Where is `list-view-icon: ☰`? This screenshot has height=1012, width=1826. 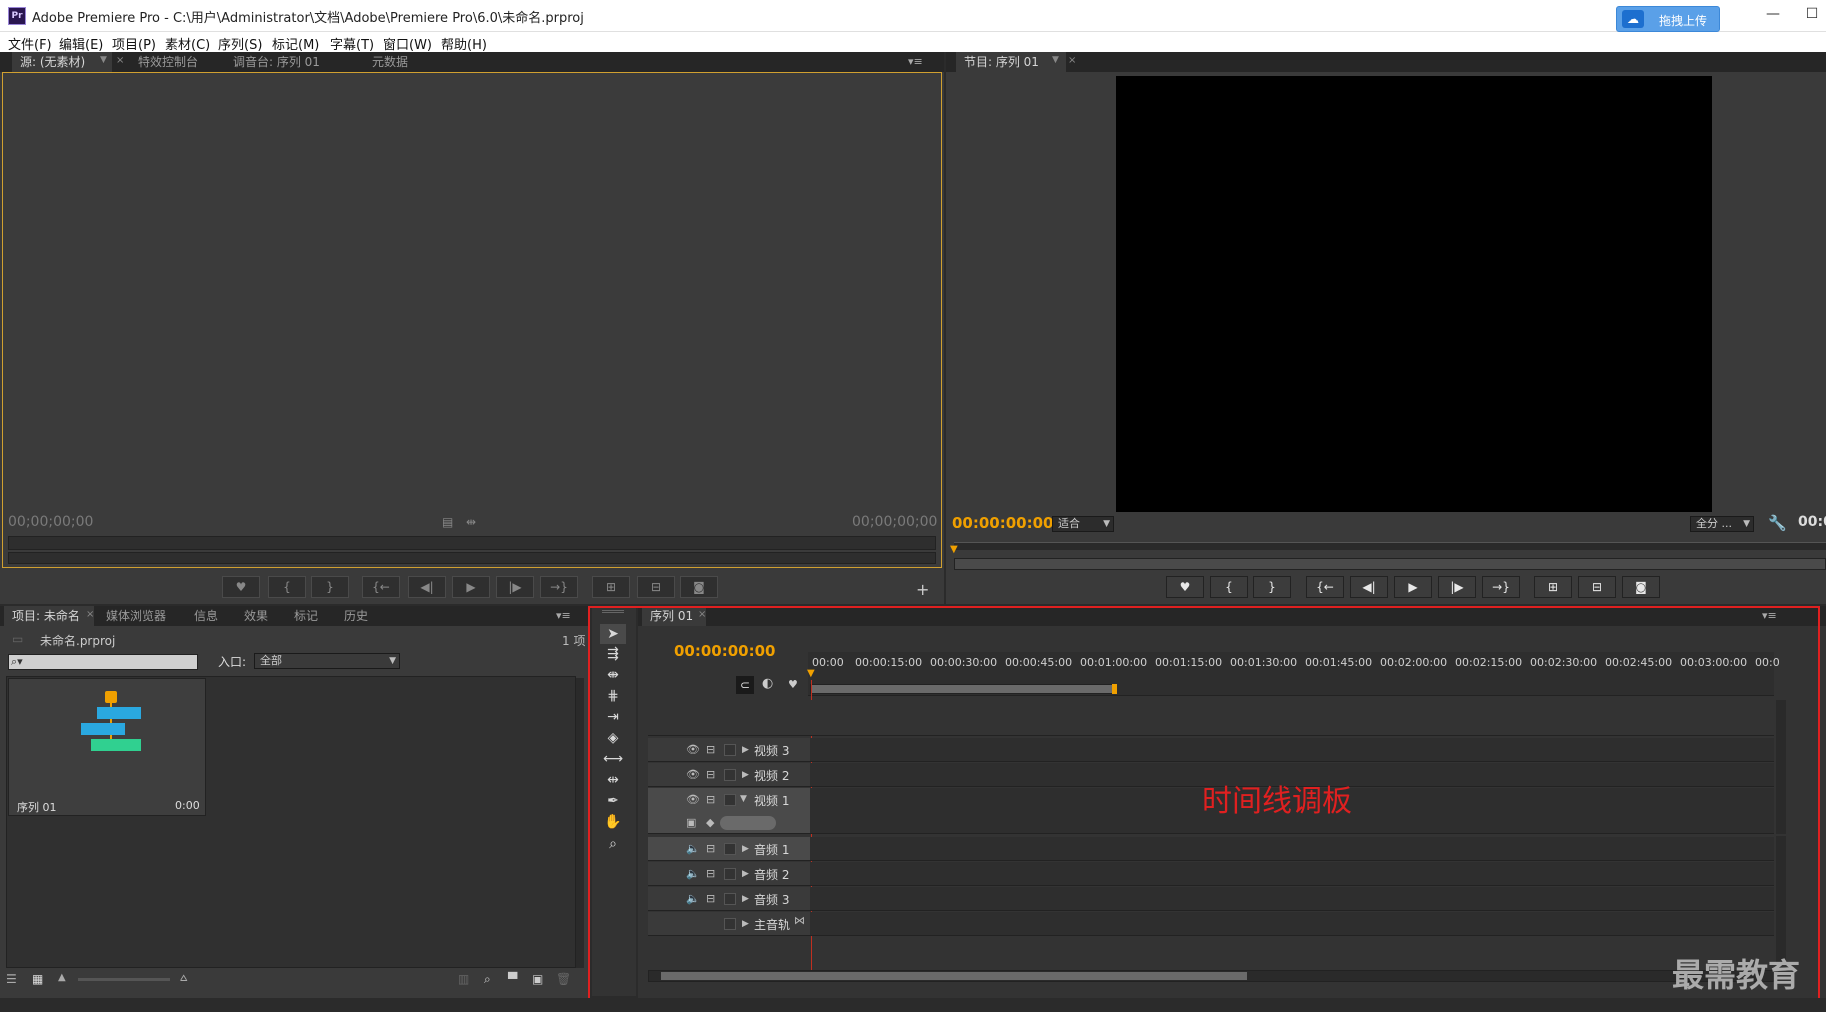
list-view-icon: ☰ is located at coordinates (11, 979).